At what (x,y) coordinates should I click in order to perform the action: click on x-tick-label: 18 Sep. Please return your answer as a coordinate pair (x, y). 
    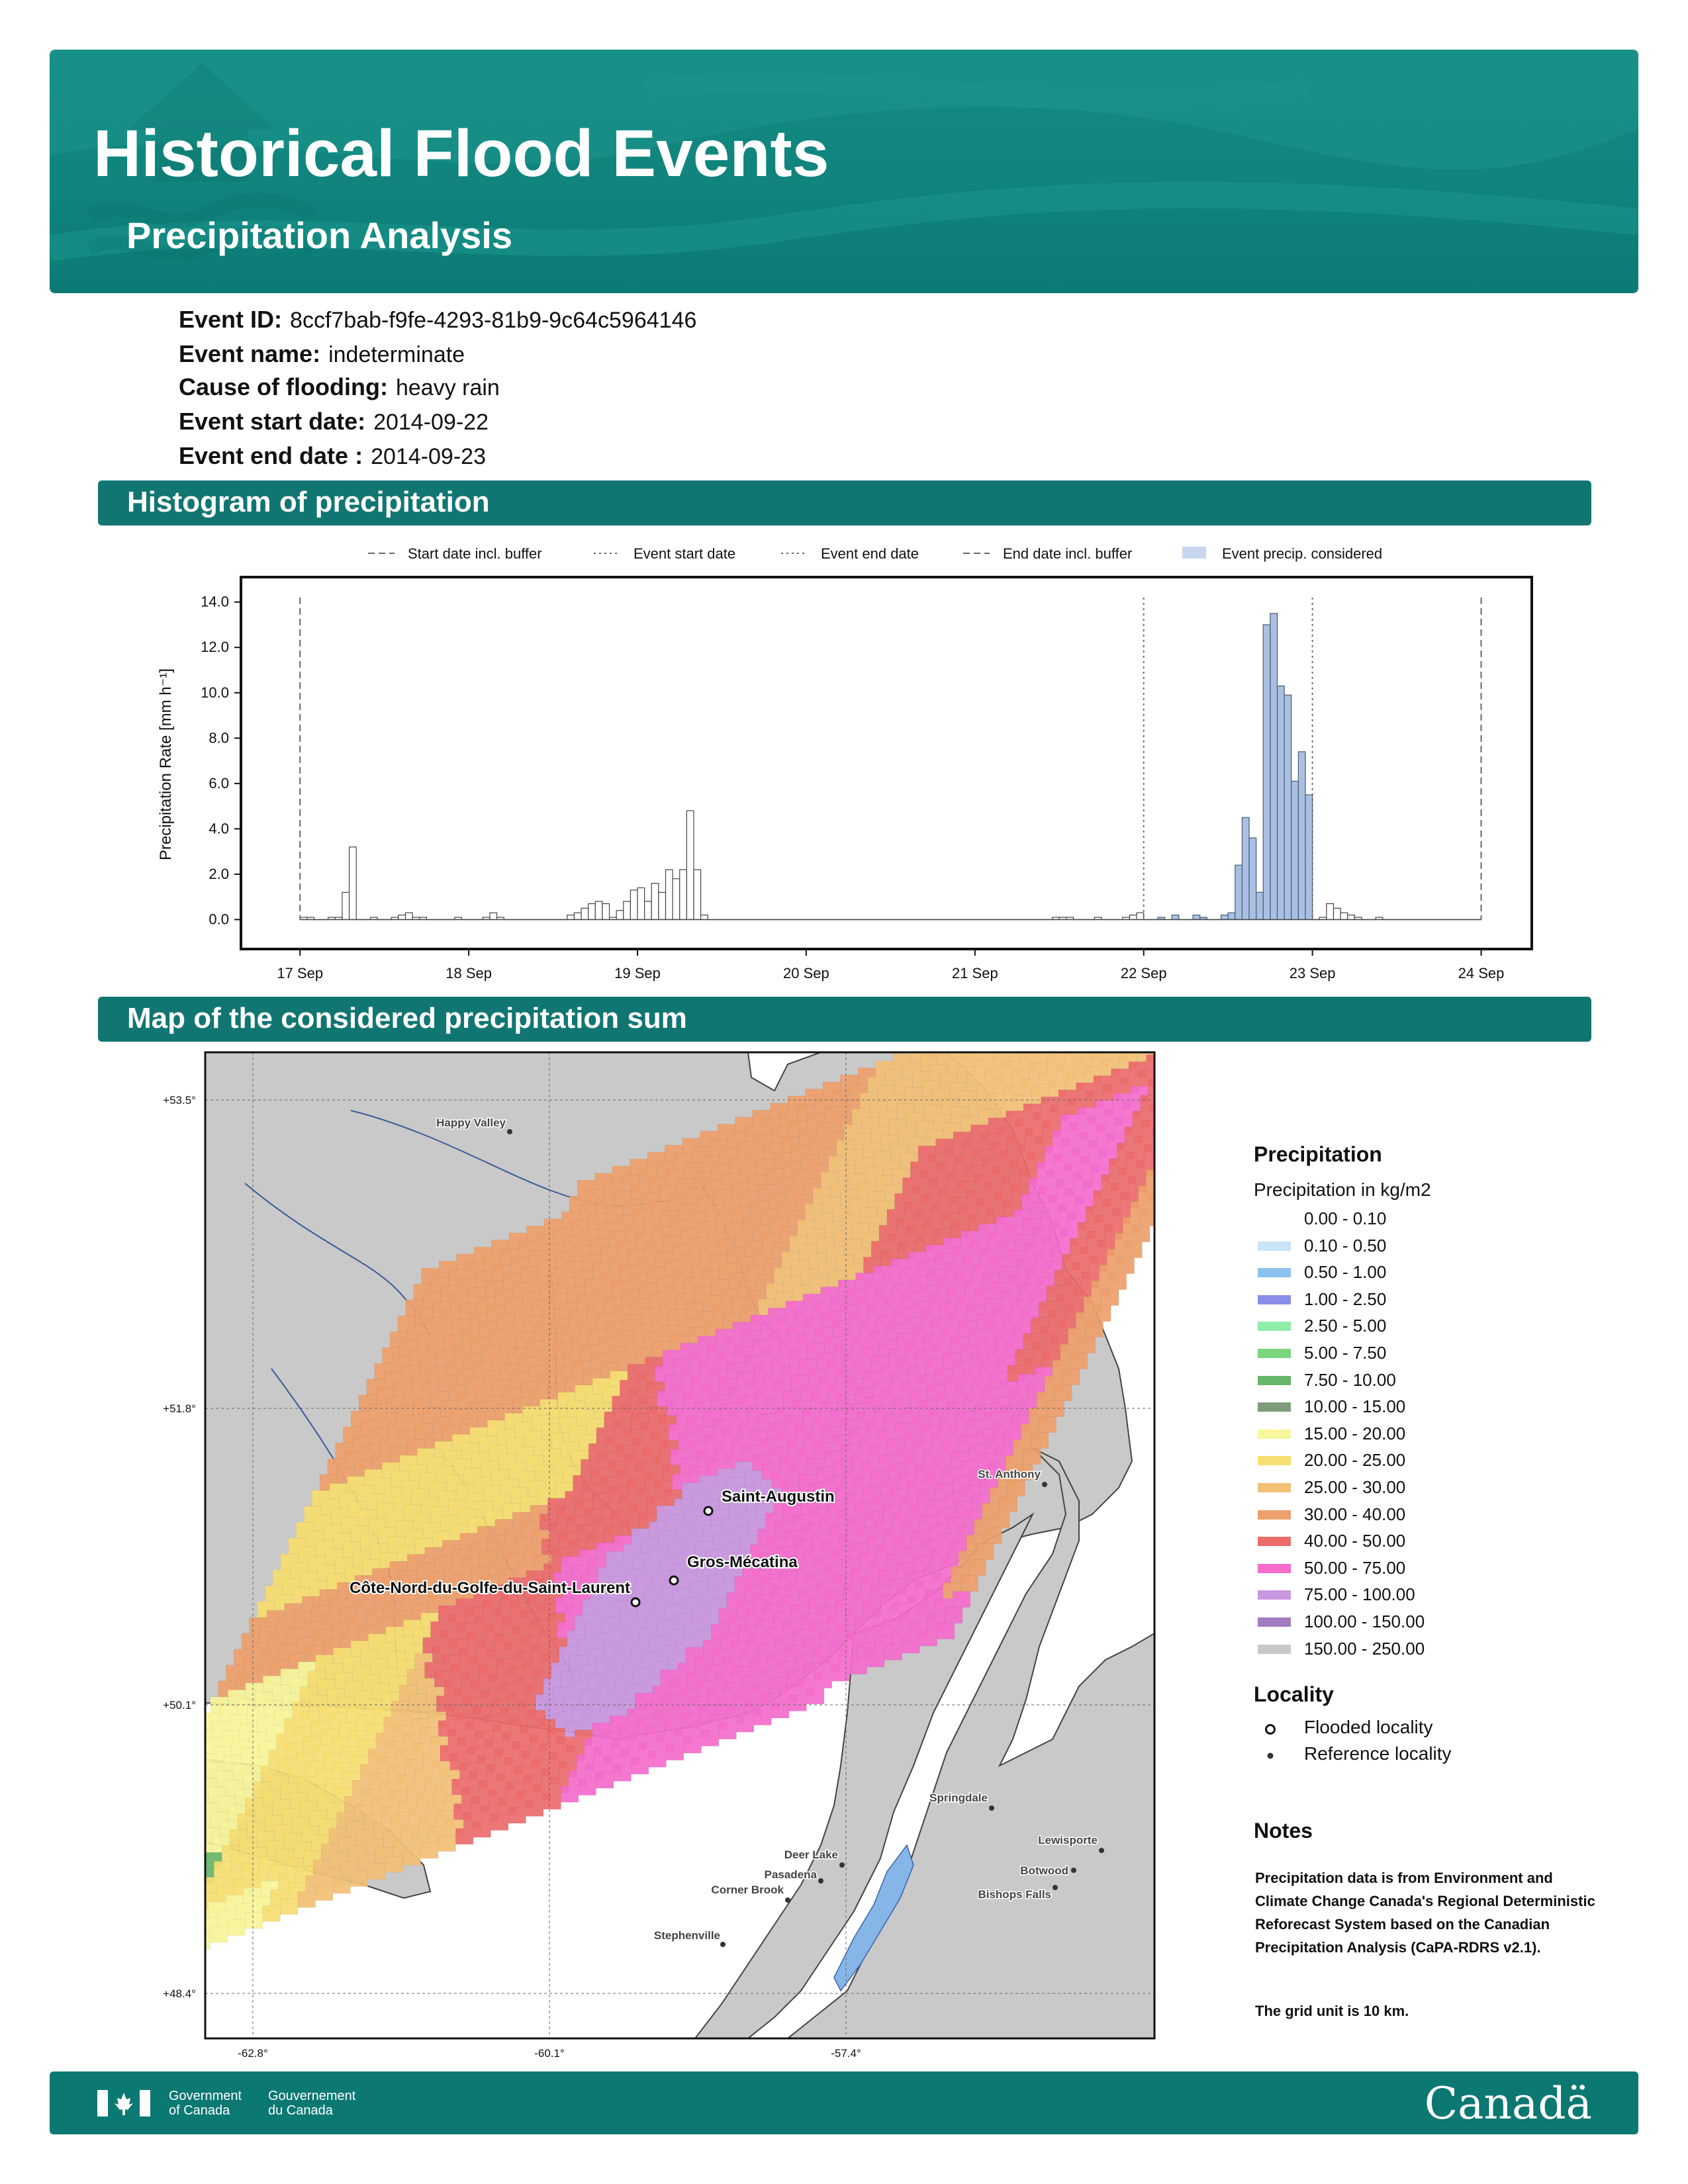
    Looking at the image, I should click on (468, 973).